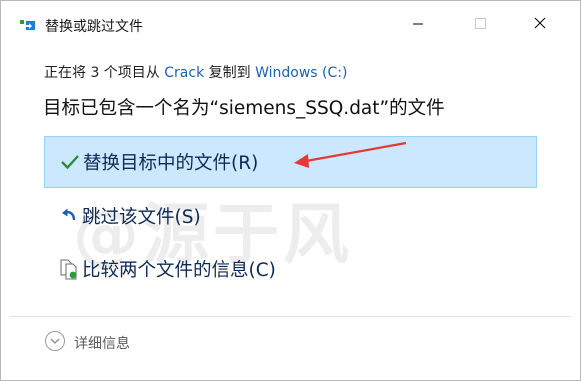 The height and width of the screenshot is (381, 581). What do you see at coordinates (230, 73) in the screenshot?
I see `message-middle: 复制到` at bounding box center [230, 73].